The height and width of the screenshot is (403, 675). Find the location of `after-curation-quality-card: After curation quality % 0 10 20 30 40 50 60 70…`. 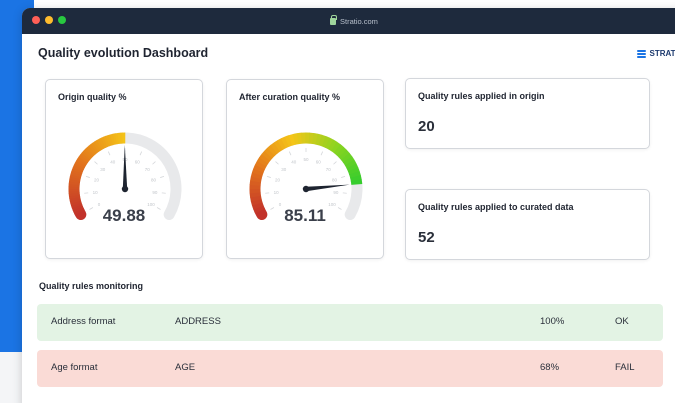

after-curation-quality-card: After curation quality % 0 10 20 30 40 50 60 70… is located at coordinates (305, 169).